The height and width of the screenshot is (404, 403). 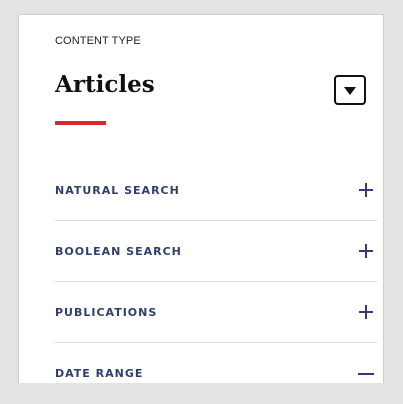 What do you see at coordinates (99, 373) in the screenshot?
I see `filter-label: DATE RANGE` at bounding box center [99, 373].